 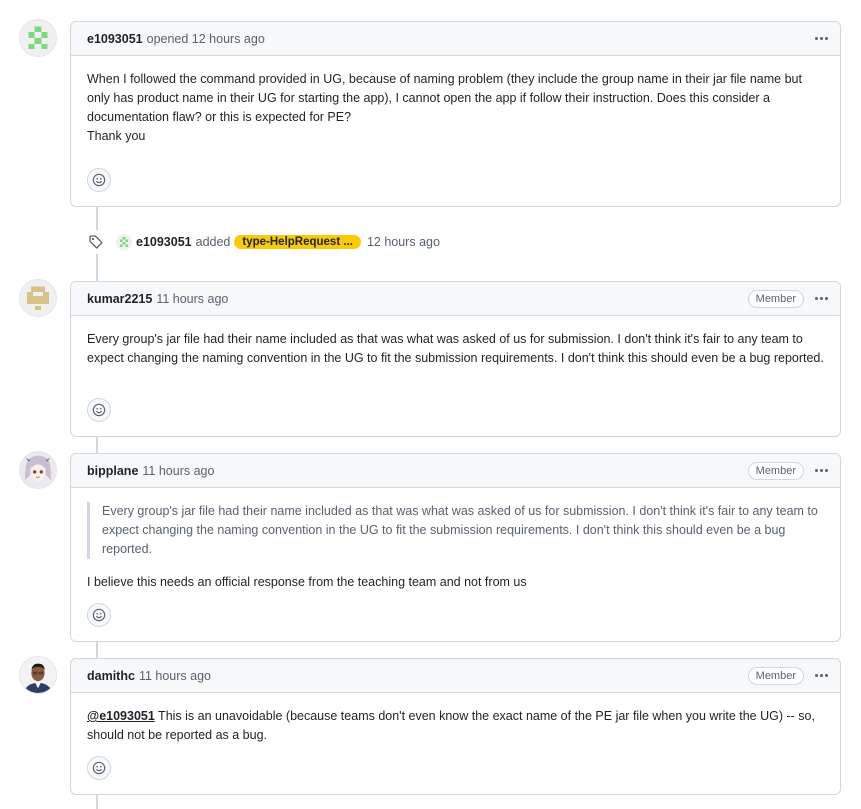 I want to click on comment-author: e1093051, so click(x=115, y=39).